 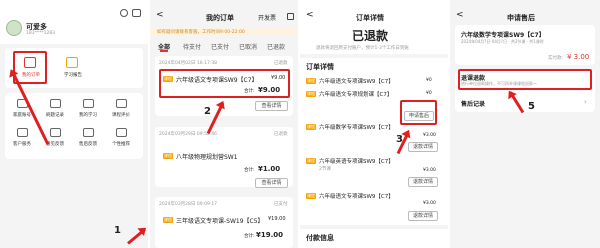 What do you see at coordinates (320, 238) in the screenshot?
I see `pay-info-title: 付款信息` at bounding box center [320, 238].